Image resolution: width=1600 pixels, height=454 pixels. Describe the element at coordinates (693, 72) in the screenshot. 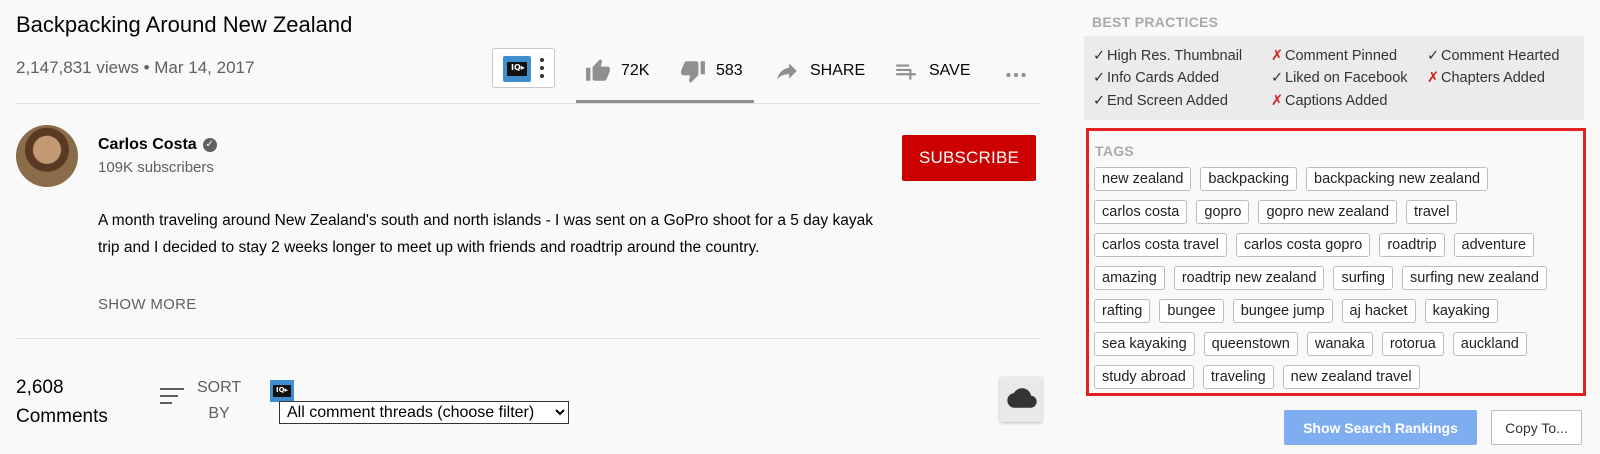

I see `thumbs-down-icon` at that location.